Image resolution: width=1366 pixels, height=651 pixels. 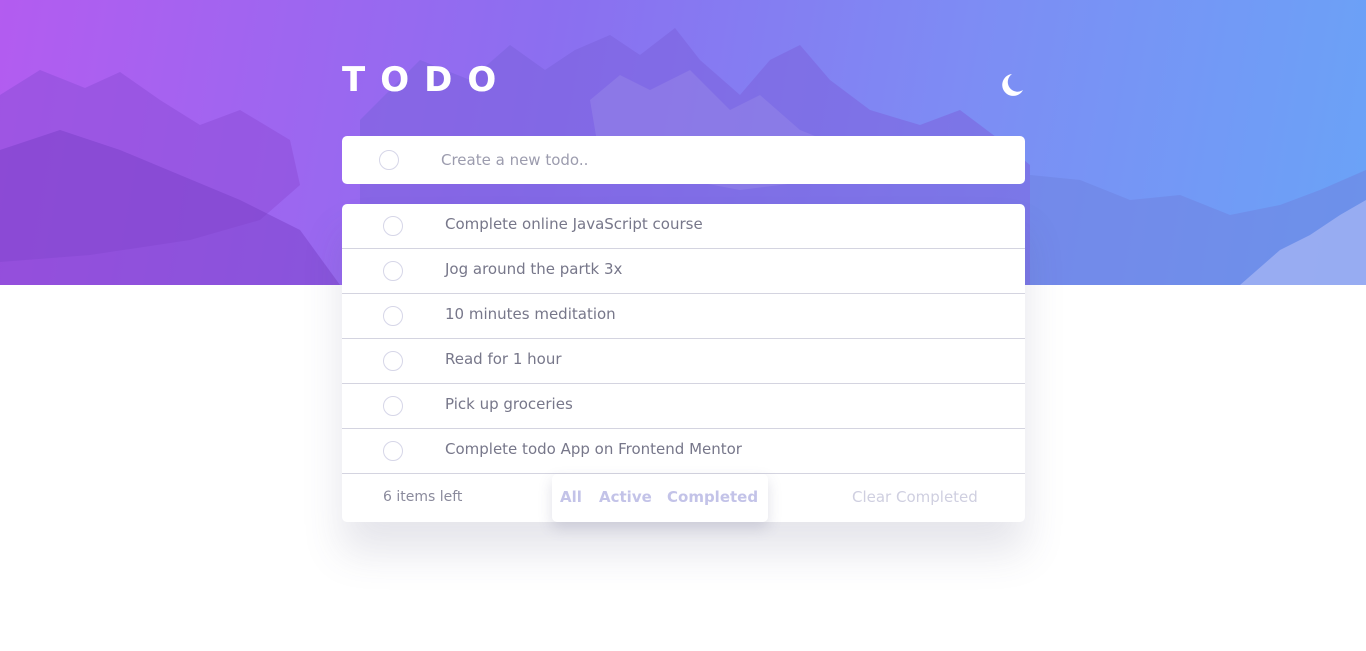 What do you see at coordinates (530, 314) in the screenshot?
I see `todo-text: 10 minutes meditation` at bounding box center [530, 314].